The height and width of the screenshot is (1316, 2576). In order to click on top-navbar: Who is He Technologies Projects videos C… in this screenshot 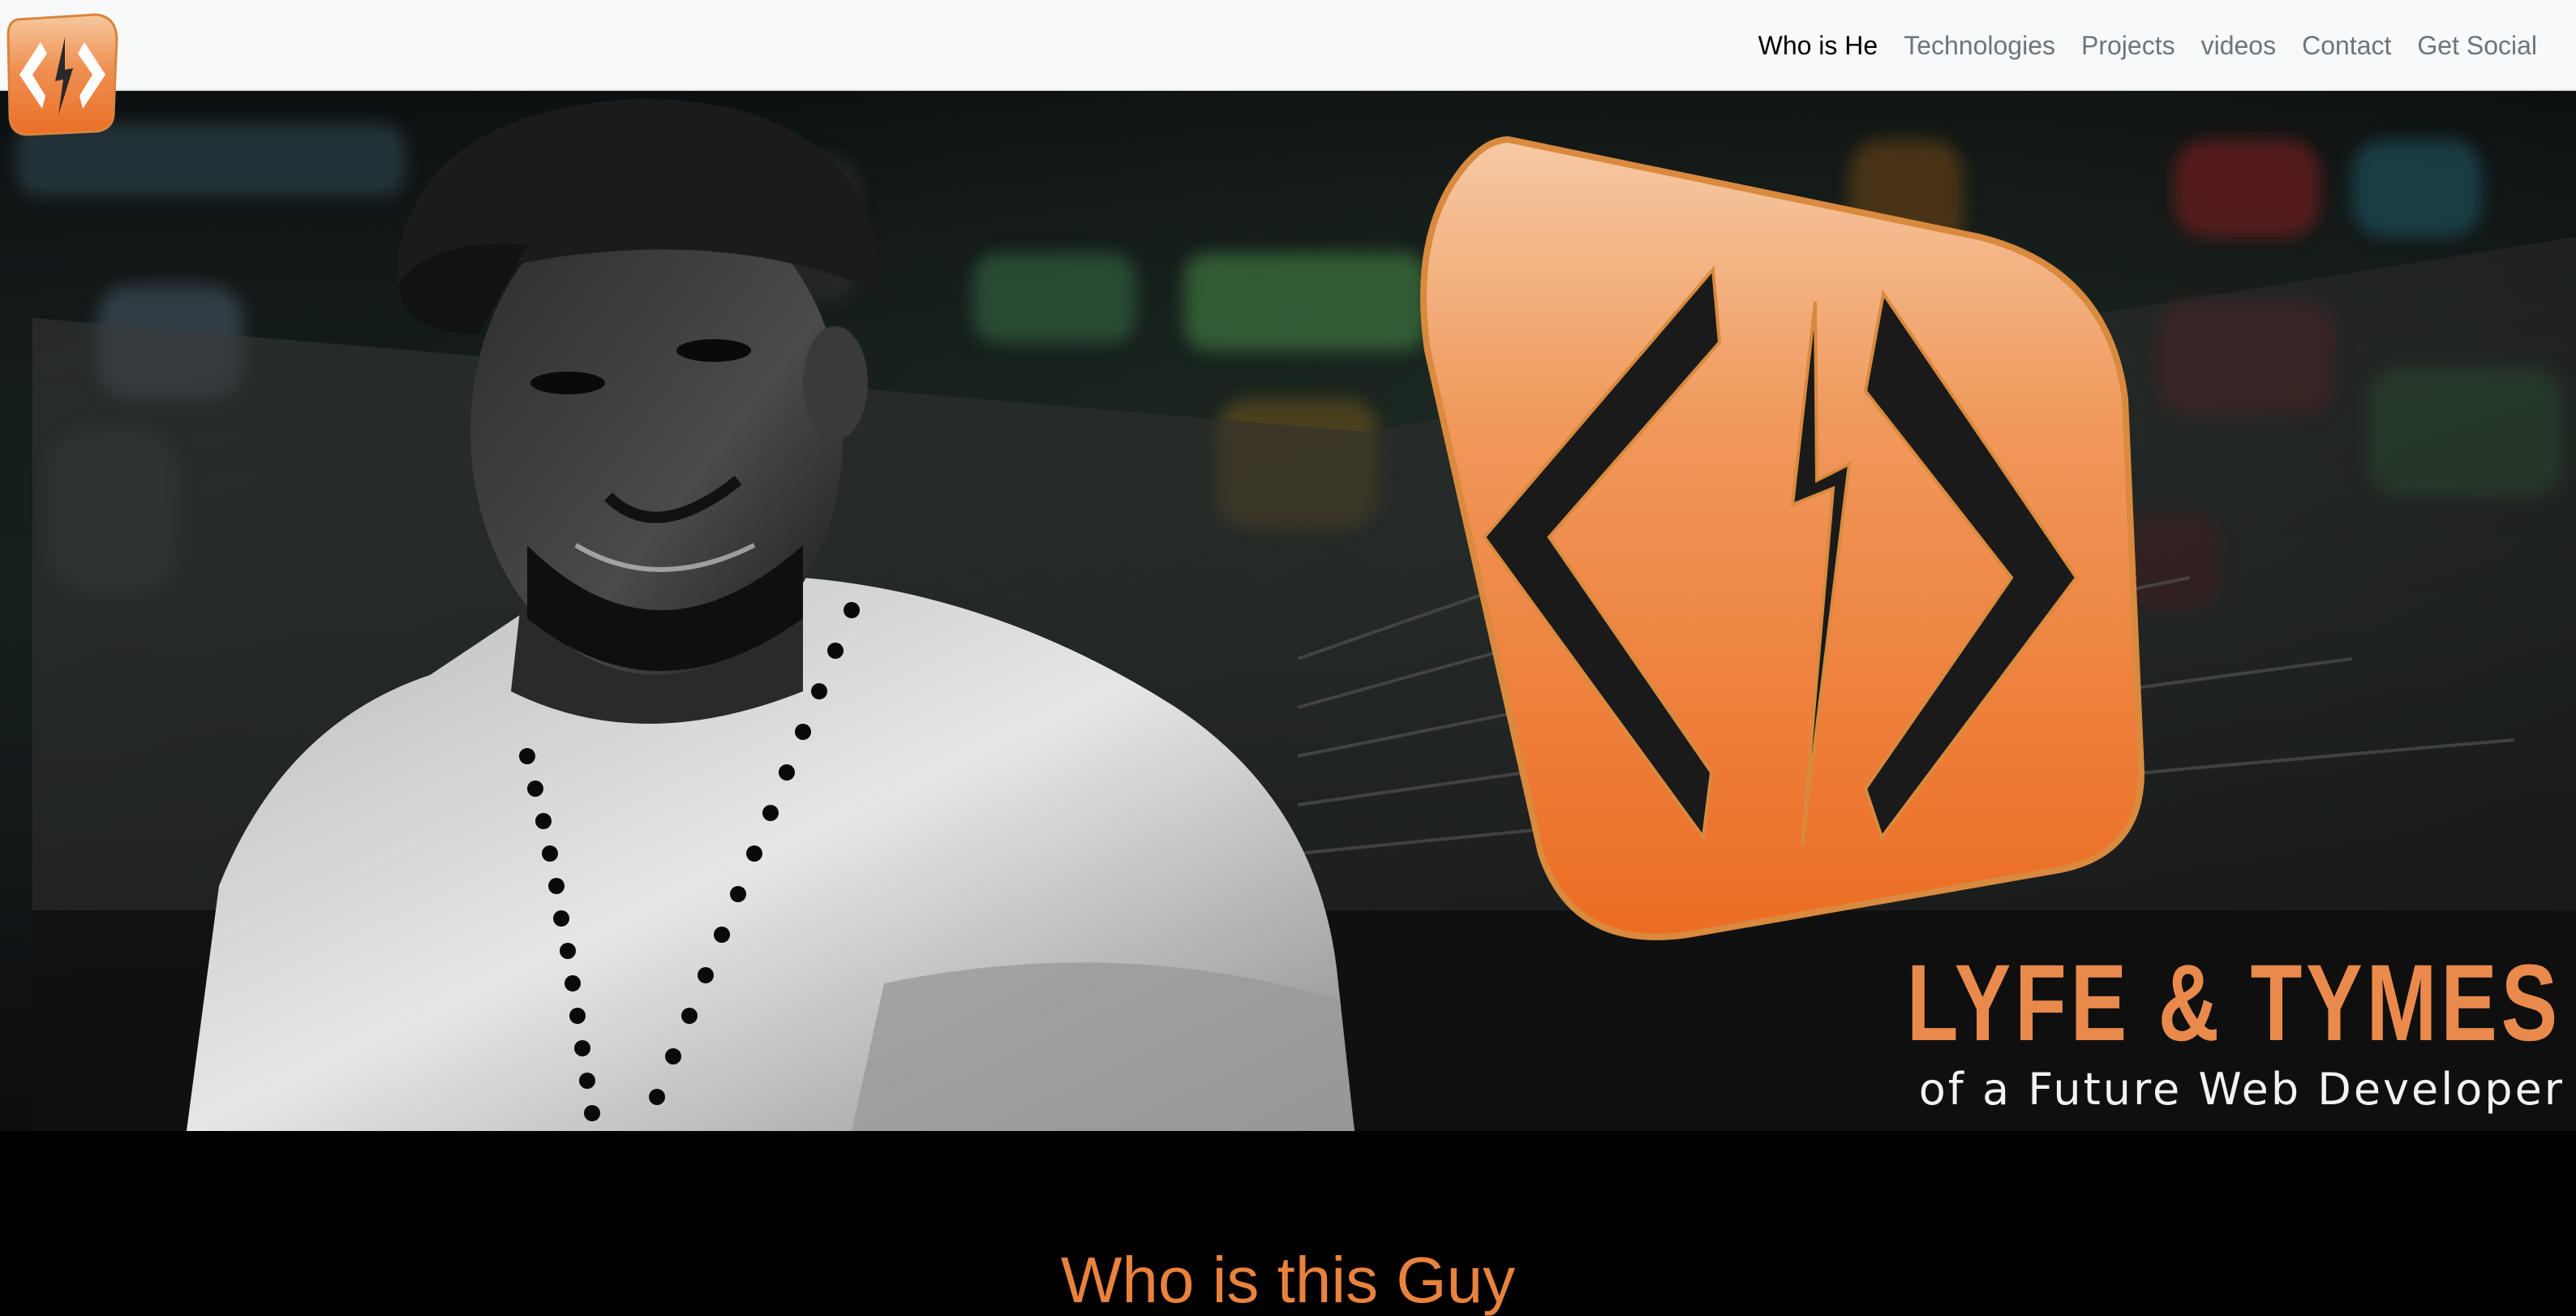, I will do `click(1288, 45)`.